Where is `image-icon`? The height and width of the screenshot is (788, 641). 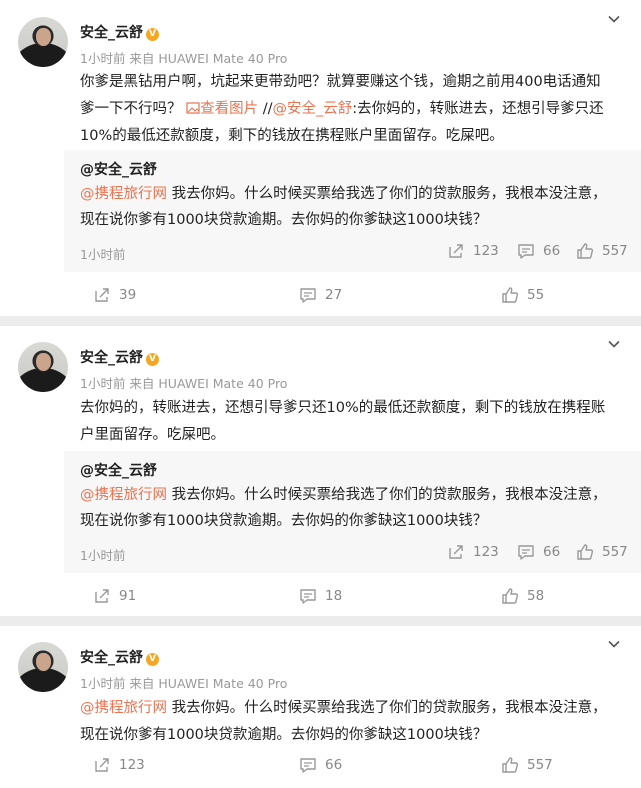 image-icon is located at coordinates (193, 108).